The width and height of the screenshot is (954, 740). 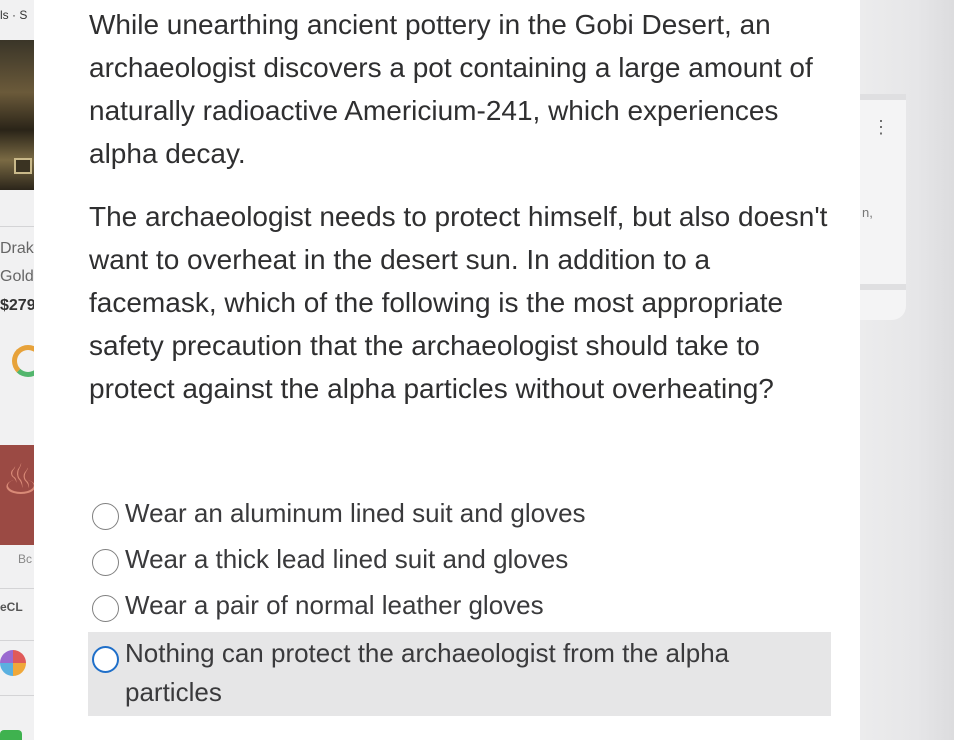 What do you see at coordinates (13, 663) in the screenshot?
I see `colorful-app-icon` at bounding box center [13, 663].